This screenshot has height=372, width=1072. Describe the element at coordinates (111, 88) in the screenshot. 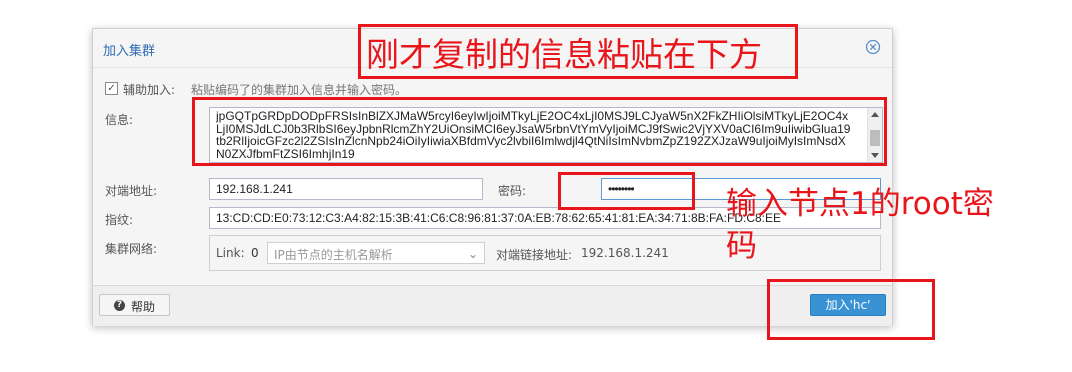

I see `assisted-join-checkbox: ✓` at that location.